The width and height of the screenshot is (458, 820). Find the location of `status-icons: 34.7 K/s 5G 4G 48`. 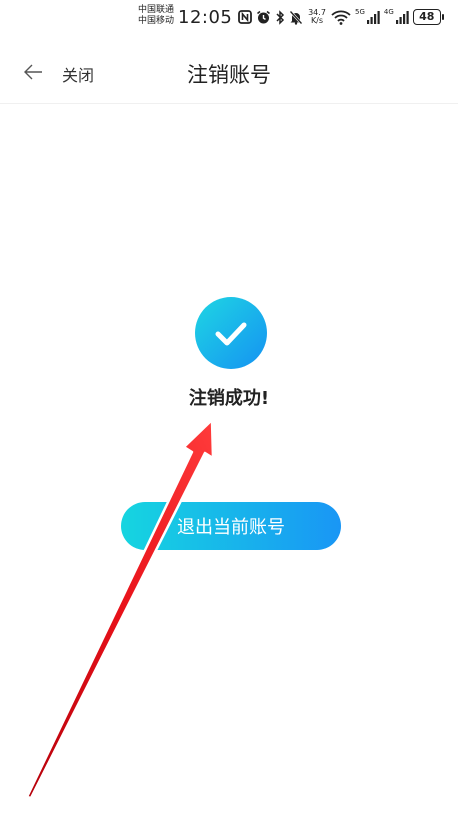

status-icons: 34.7 K/s 5G 4G 48 is located at coordinates (341, 17).